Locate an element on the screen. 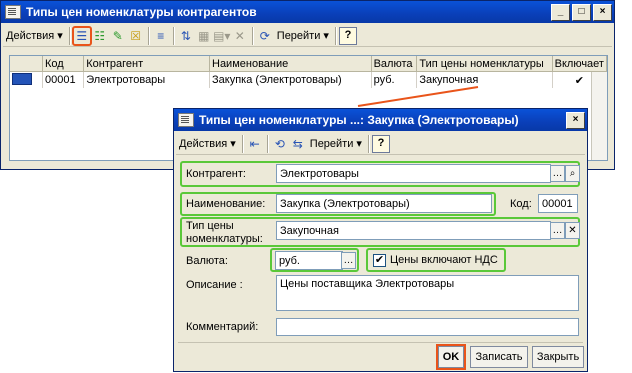 The width and height of the screenshot is (632, 373). currency-field: руб. is located at coordinates (309, 260).